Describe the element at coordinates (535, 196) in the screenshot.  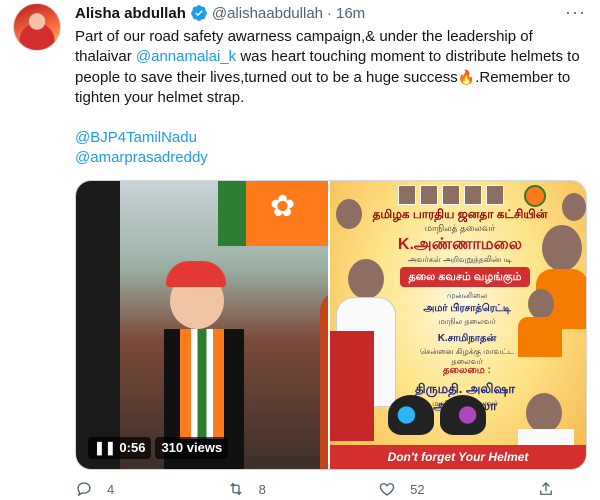
I see `bjp-logo-icon` at that location.